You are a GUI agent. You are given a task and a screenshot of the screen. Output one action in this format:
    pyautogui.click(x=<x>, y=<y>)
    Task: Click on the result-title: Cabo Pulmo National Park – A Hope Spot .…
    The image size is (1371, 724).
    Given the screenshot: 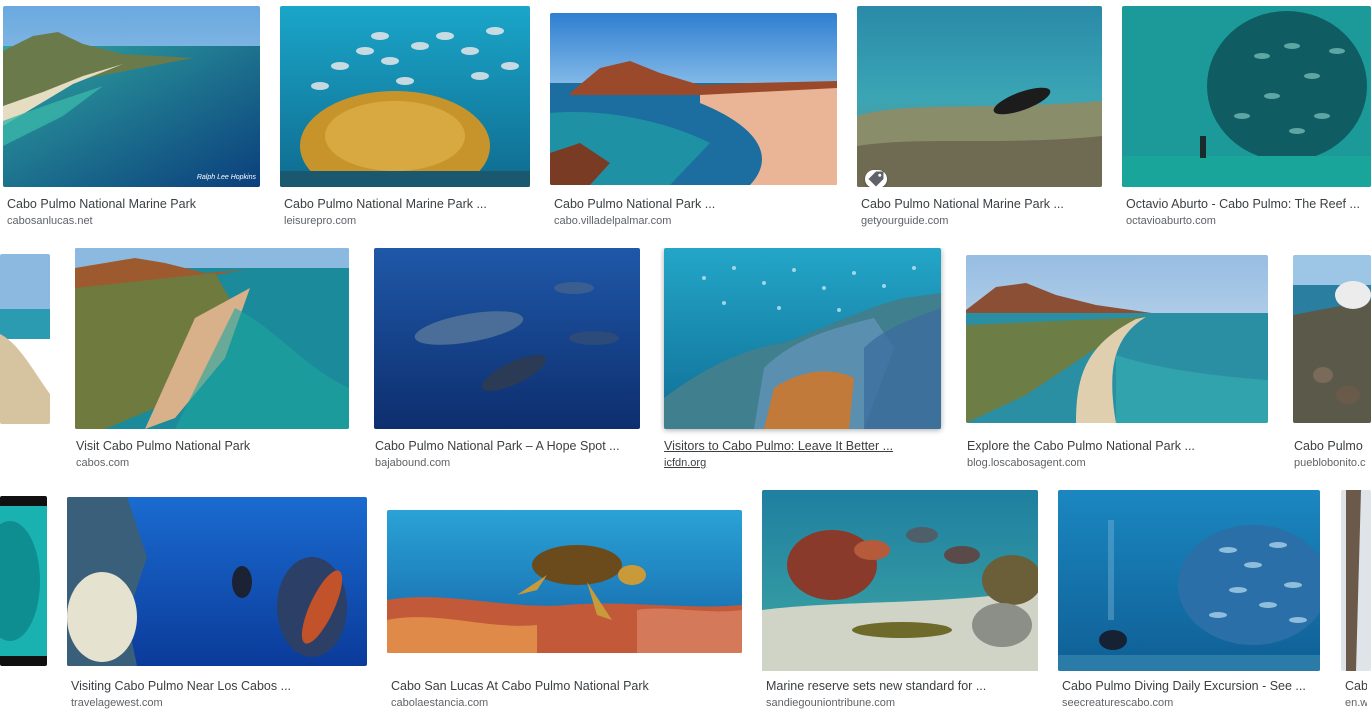 What is the action you would take?
    pyautogui.click(x=507, y=446)
    